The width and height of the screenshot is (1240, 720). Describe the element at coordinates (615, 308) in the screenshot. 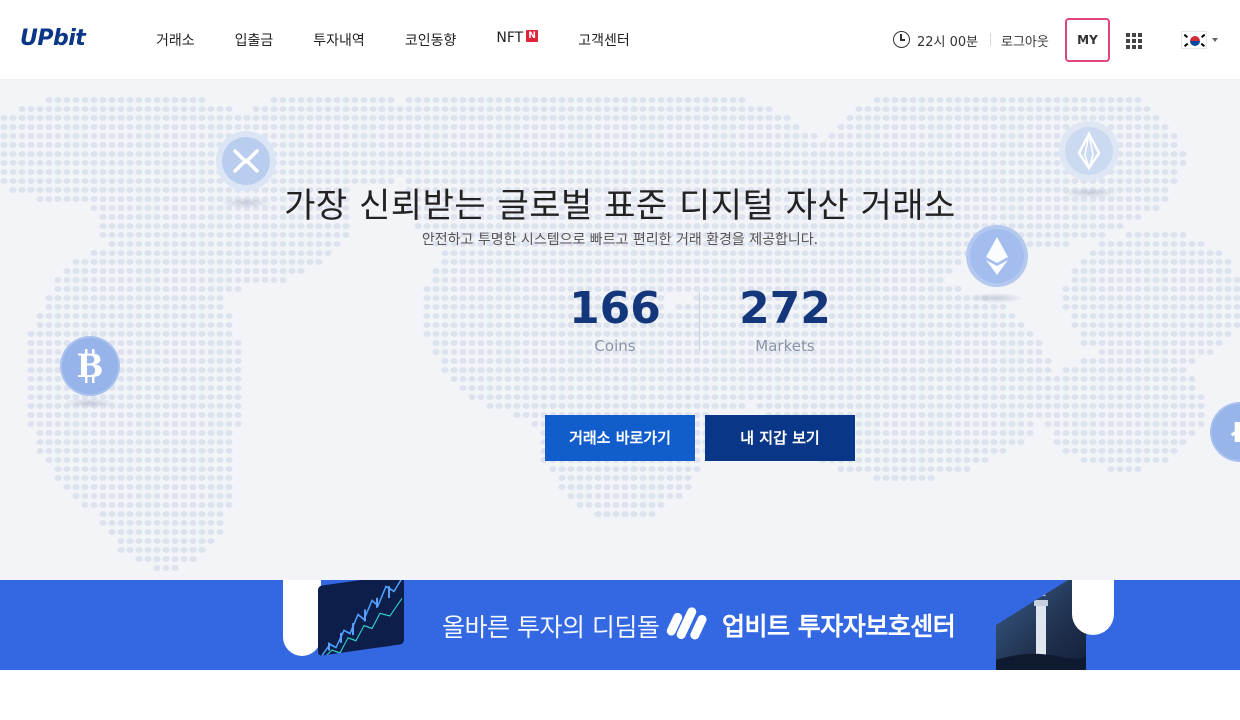

I see `coins-count: 166` at that location.